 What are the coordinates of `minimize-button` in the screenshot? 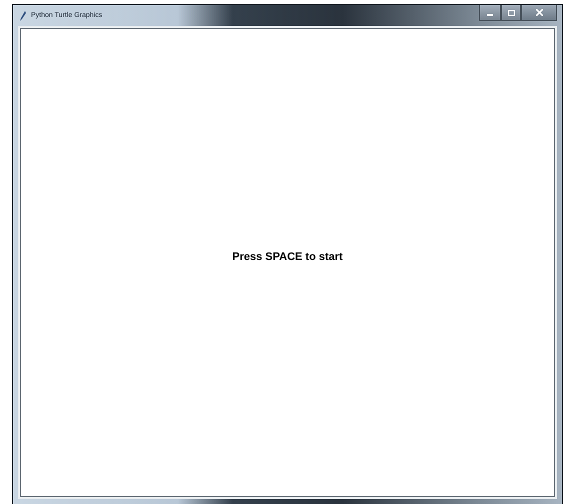 It's located at (490, 13).